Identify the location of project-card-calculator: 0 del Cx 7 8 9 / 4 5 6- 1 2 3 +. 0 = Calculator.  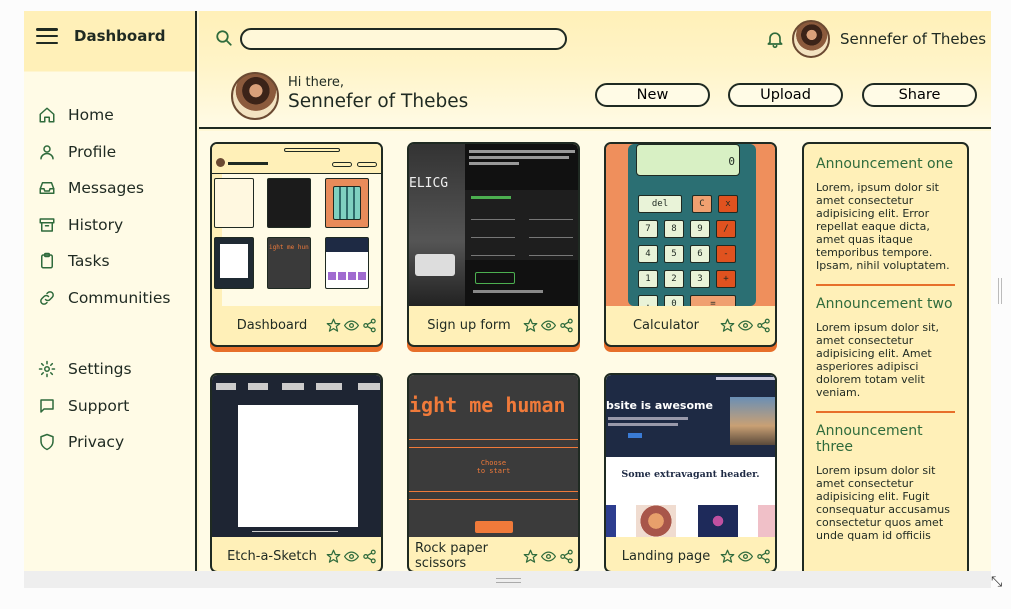
(690, 244).